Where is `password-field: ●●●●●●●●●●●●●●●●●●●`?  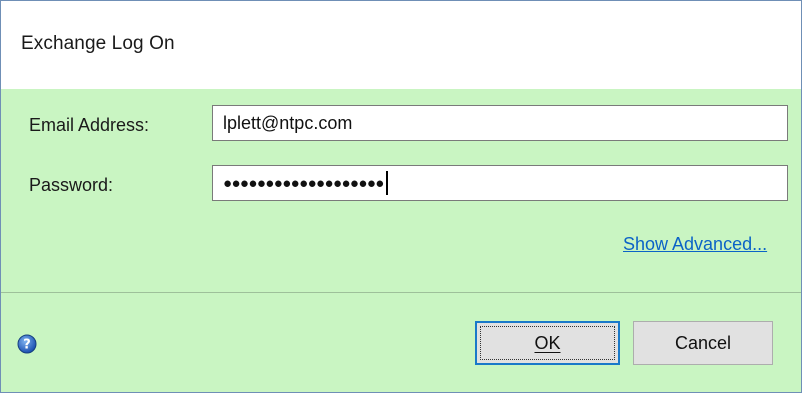
password-field: ●●●●●●●●●●●●●●●●●●● is located at coordinates (500, 183).